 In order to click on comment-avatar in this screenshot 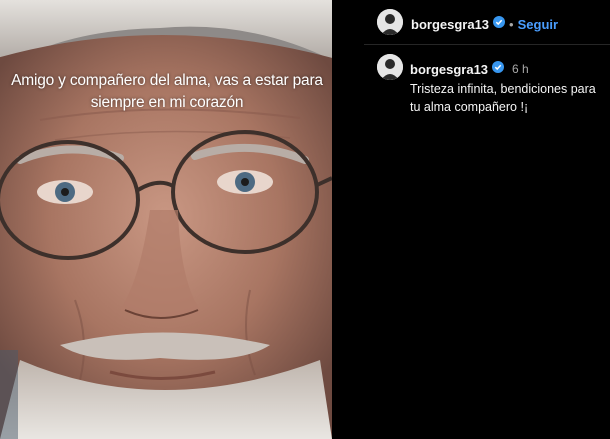, I will do `click(390, 67)`.